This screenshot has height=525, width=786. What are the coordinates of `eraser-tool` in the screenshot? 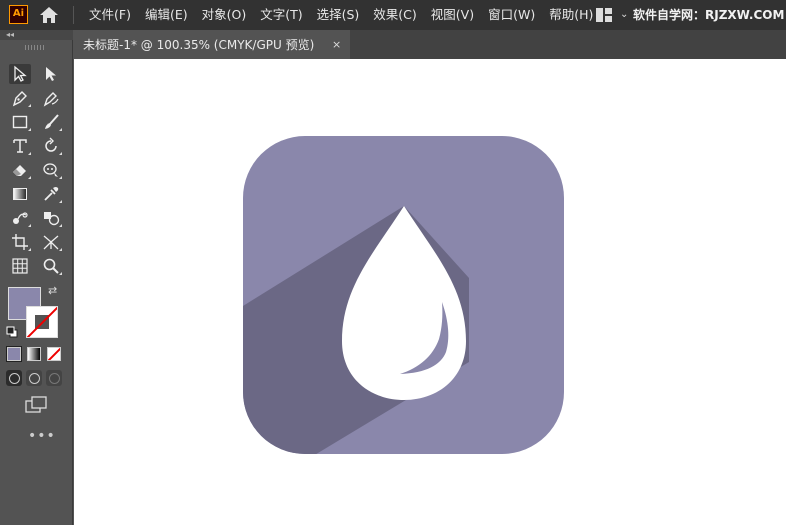 It's located at (20, 170).